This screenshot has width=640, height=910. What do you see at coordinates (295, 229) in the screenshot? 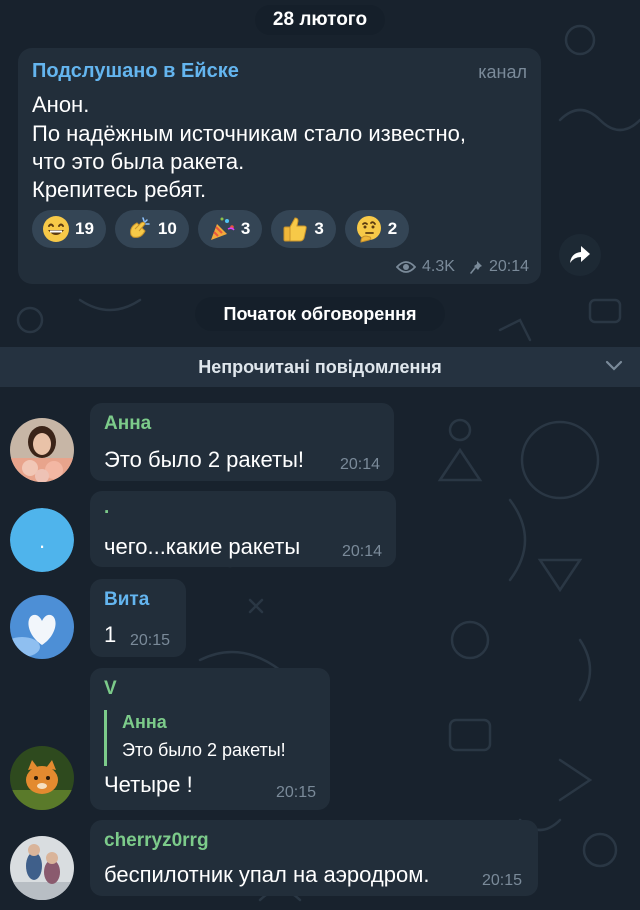
I see `thumbs-up-icon` at bounding box center [295, 229].